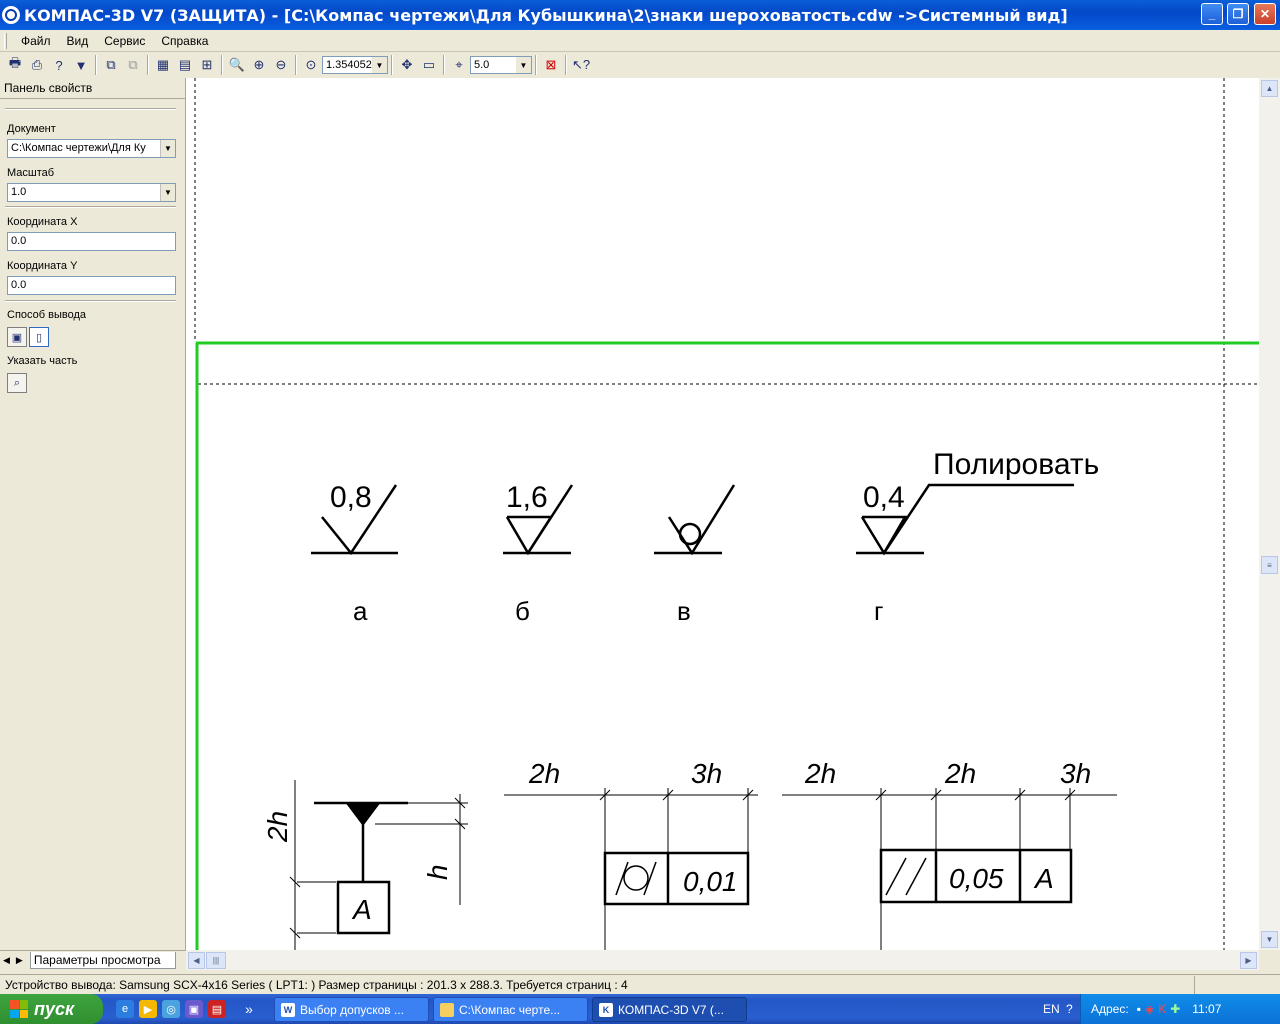 The width and height of the screenshot is (1280, 1024). What do you see at coordinates (91, 192) in the screenshot?
I see `scale-select: 1.0 ▼` at bounding box center [91, 192].